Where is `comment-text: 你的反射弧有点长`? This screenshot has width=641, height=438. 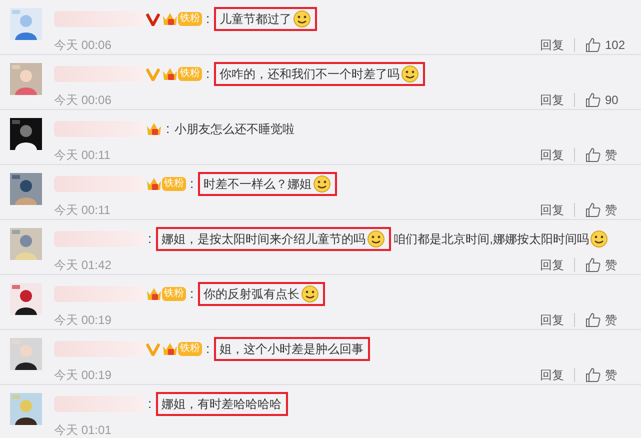
comment-text: 你的反射弧有点长 is located at coordinates (252, 294).